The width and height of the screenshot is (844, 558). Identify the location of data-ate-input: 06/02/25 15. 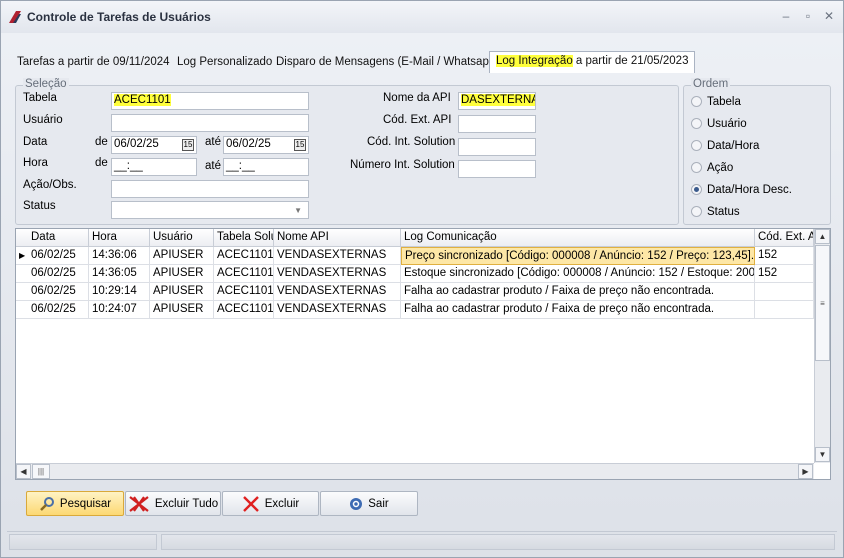
(266, 145).